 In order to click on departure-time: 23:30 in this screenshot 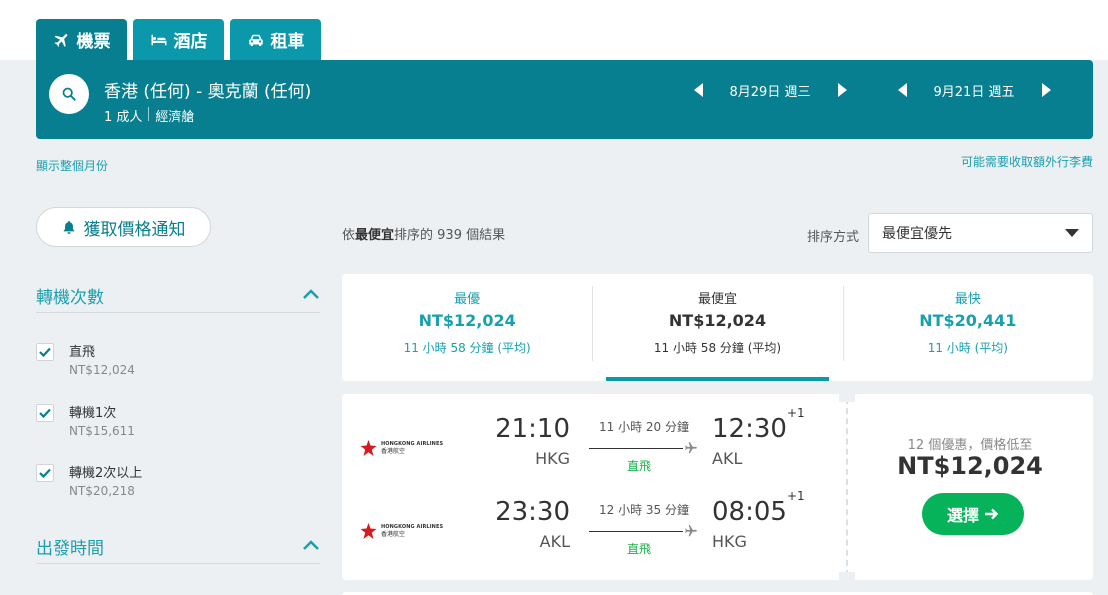, I will do `click(532, 512)`.